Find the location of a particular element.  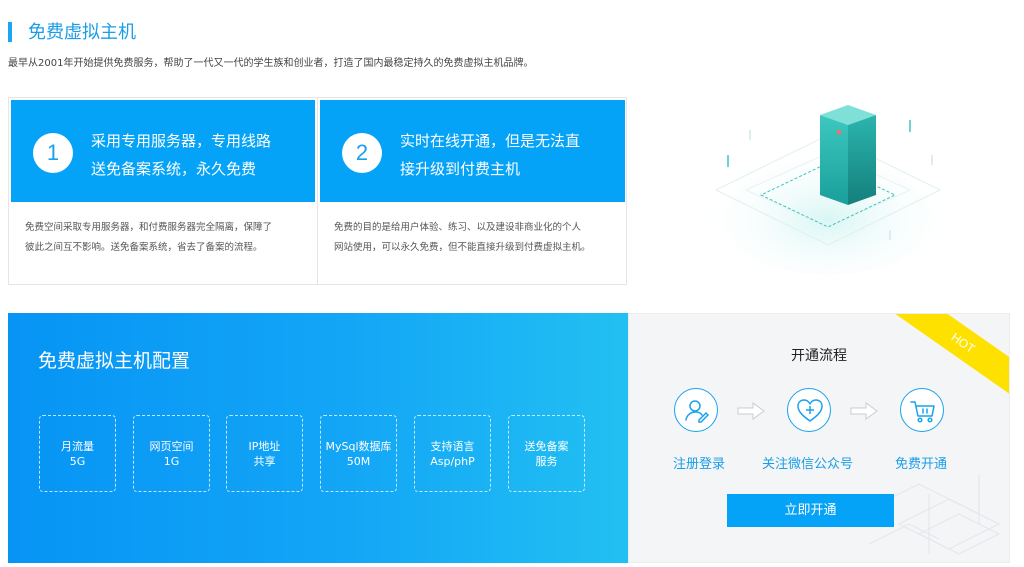

config-item-value: 1G is located at coordinates (171, 461).